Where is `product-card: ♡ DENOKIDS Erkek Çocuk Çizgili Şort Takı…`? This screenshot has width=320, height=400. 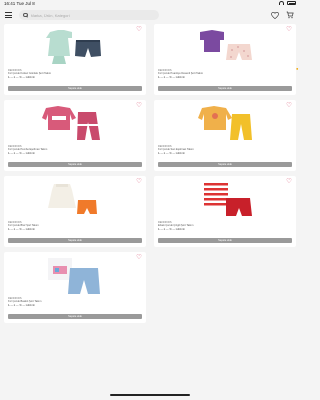 product-card: ♡ DENOKIDS Erkek Çocuk Çizgili Şort Takı… is located at coordinates (225, 211).